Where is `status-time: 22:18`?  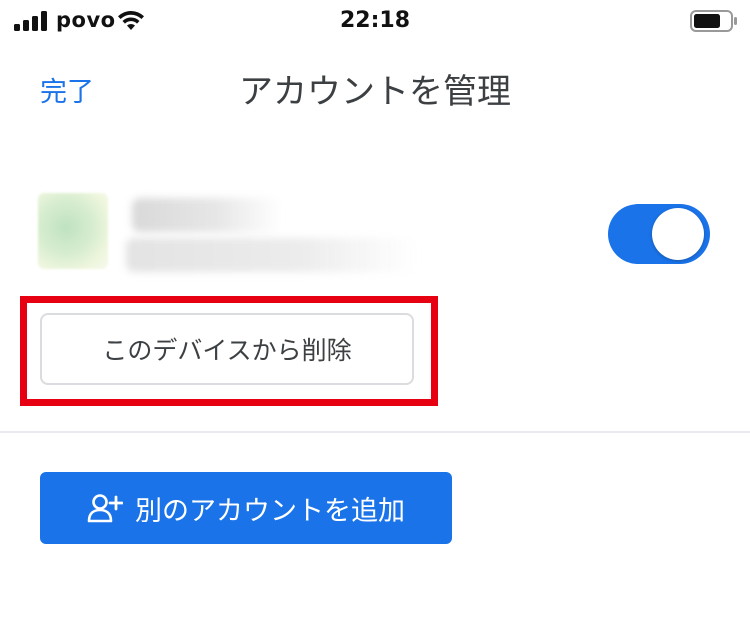 status-time: 22:18 is located at coordinates (375, 20).